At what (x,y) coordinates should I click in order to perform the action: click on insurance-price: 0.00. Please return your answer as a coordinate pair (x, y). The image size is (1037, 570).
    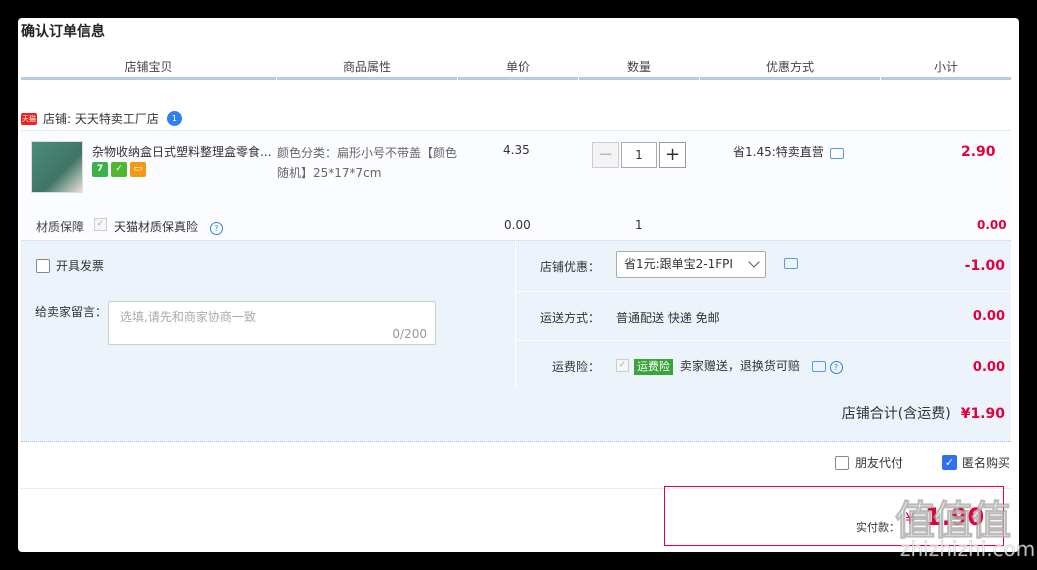
    Looking at the image, I should click on (517, 225).